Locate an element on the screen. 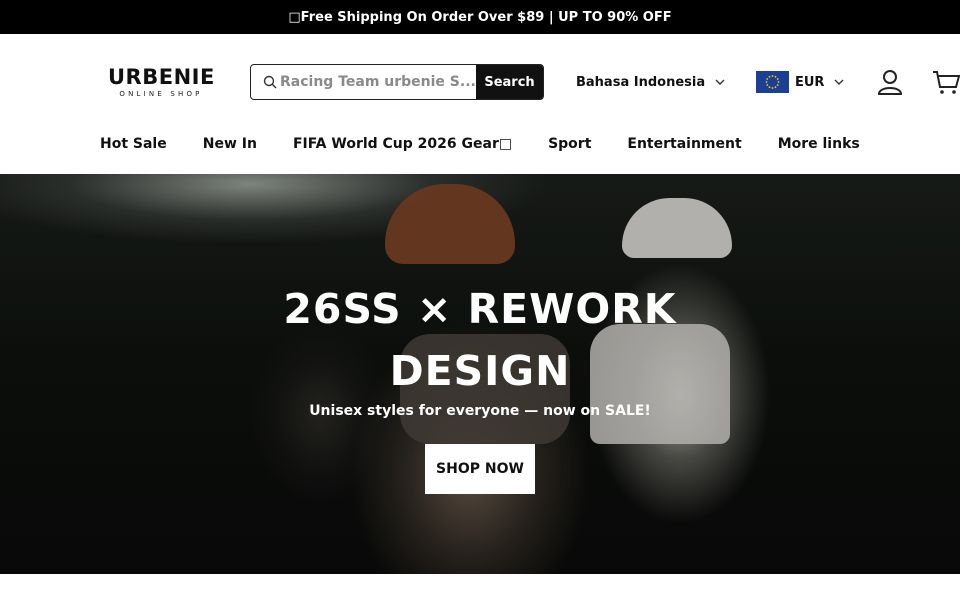  currency-selector: EUR is located at coordinates (800, 82).